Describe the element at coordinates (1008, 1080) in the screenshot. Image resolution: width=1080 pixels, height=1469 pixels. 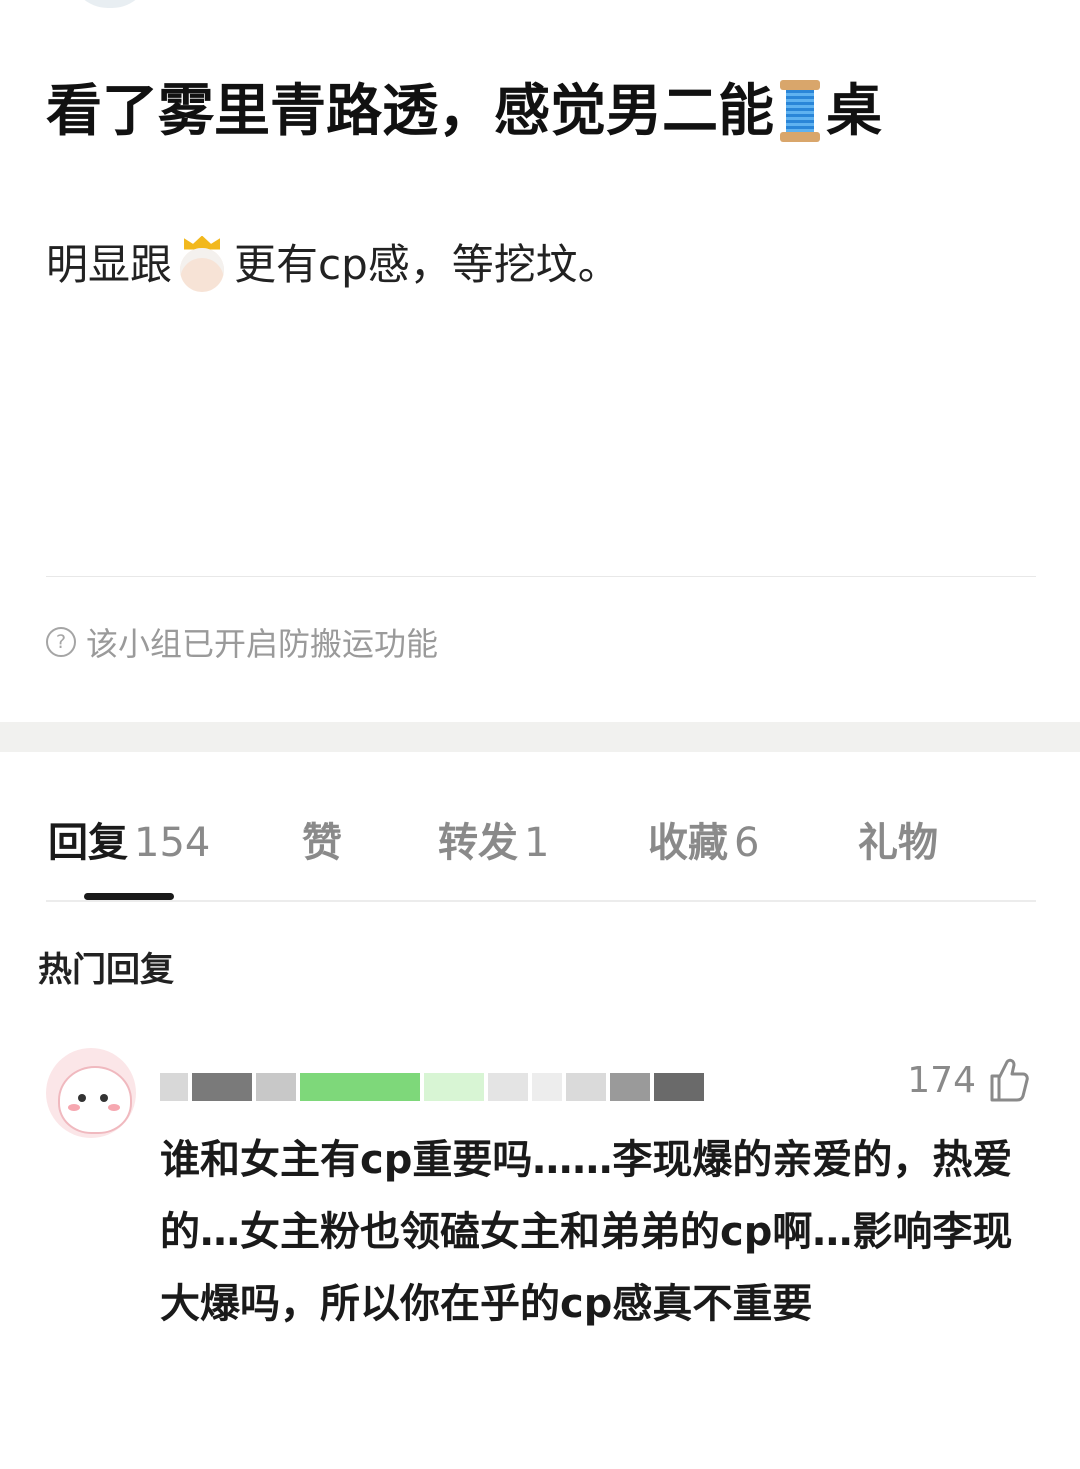
I see `thumbs-up-icon` at that location.